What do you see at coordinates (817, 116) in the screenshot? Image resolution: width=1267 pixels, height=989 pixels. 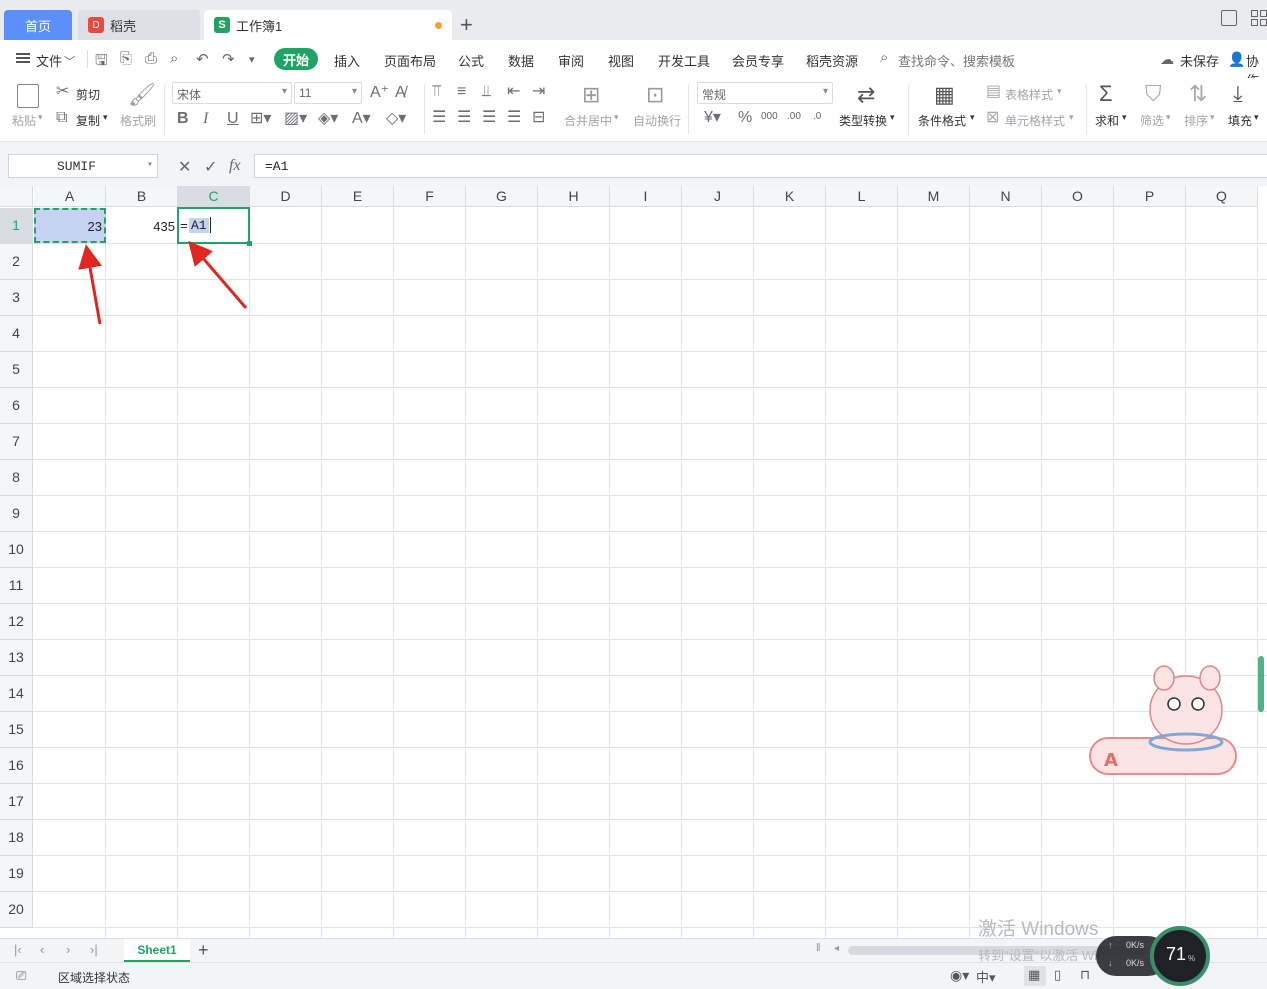 I see `decrease-decimal-button: .0` at bounding box center [817, 116].